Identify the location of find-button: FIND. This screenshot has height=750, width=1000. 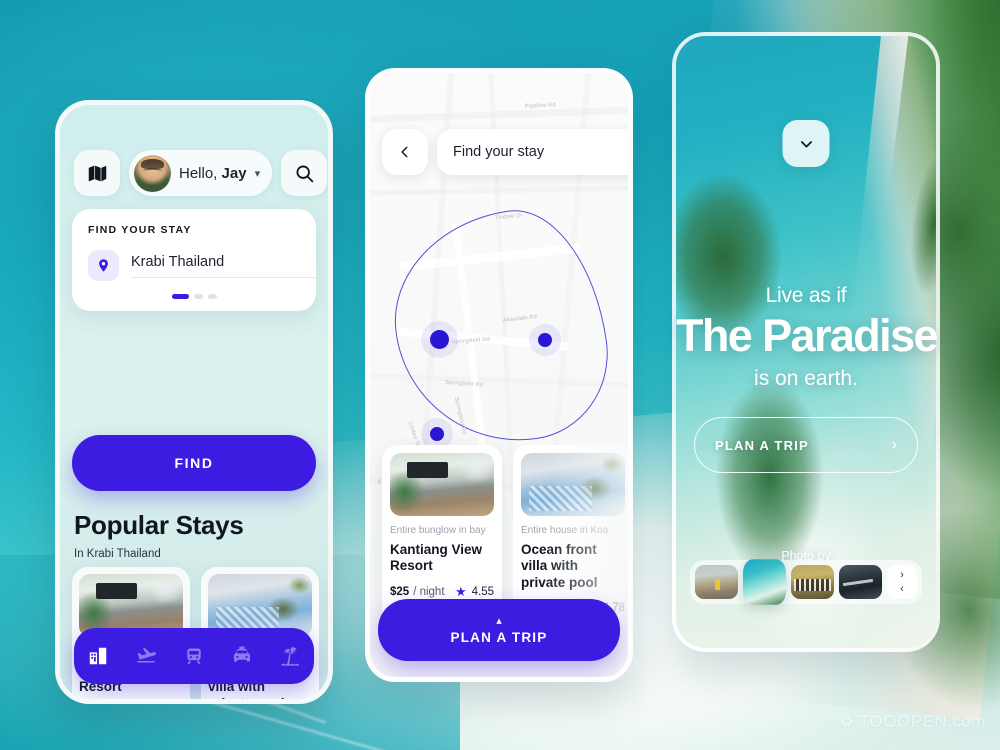
(194, 463).